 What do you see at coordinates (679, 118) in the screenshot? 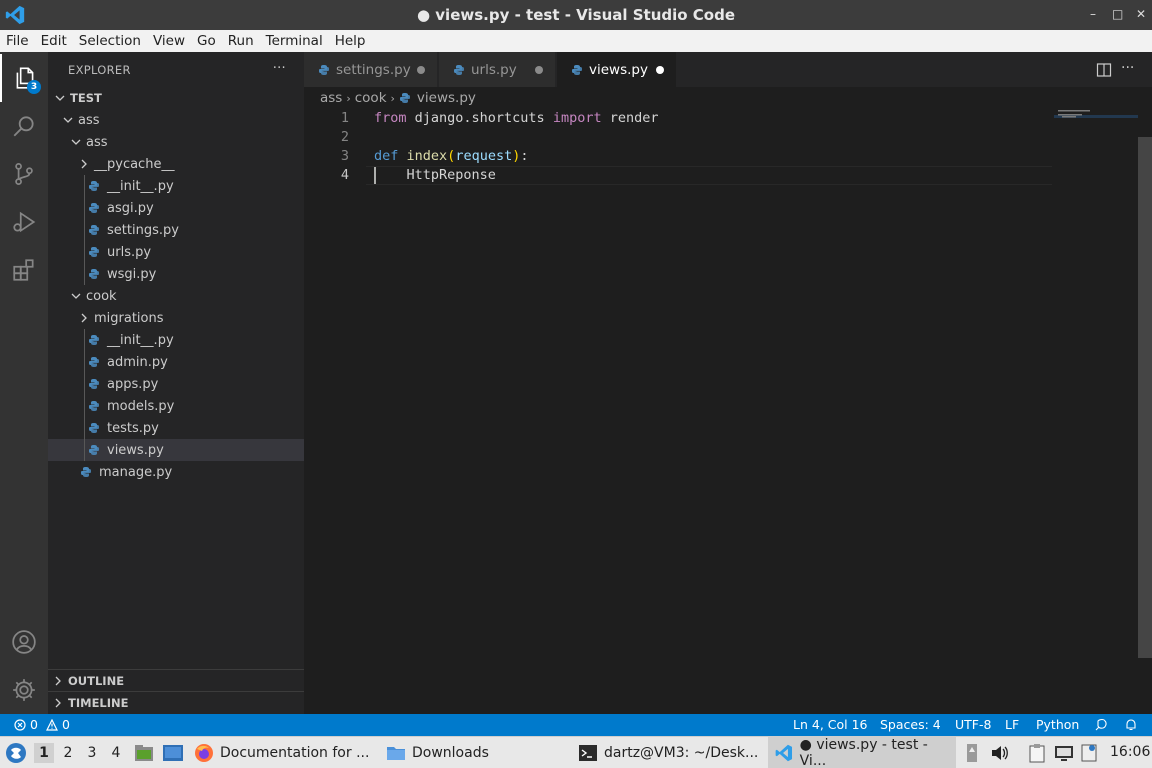
I see `code-line: 1 from django.shortcuts import render` at bounding box center [679, 118].